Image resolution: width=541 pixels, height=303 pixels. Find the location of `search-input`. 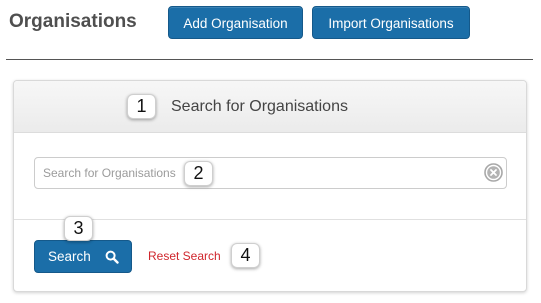

search-input is located at coordinates (270, 173).